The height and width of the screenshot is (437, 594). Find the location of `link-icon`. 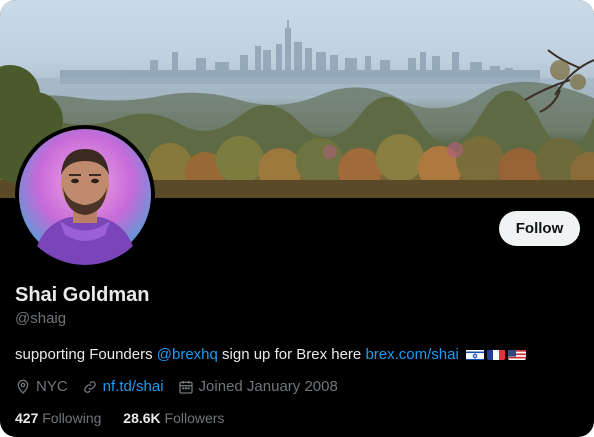

link-icon is located at coordinates (89, 386).